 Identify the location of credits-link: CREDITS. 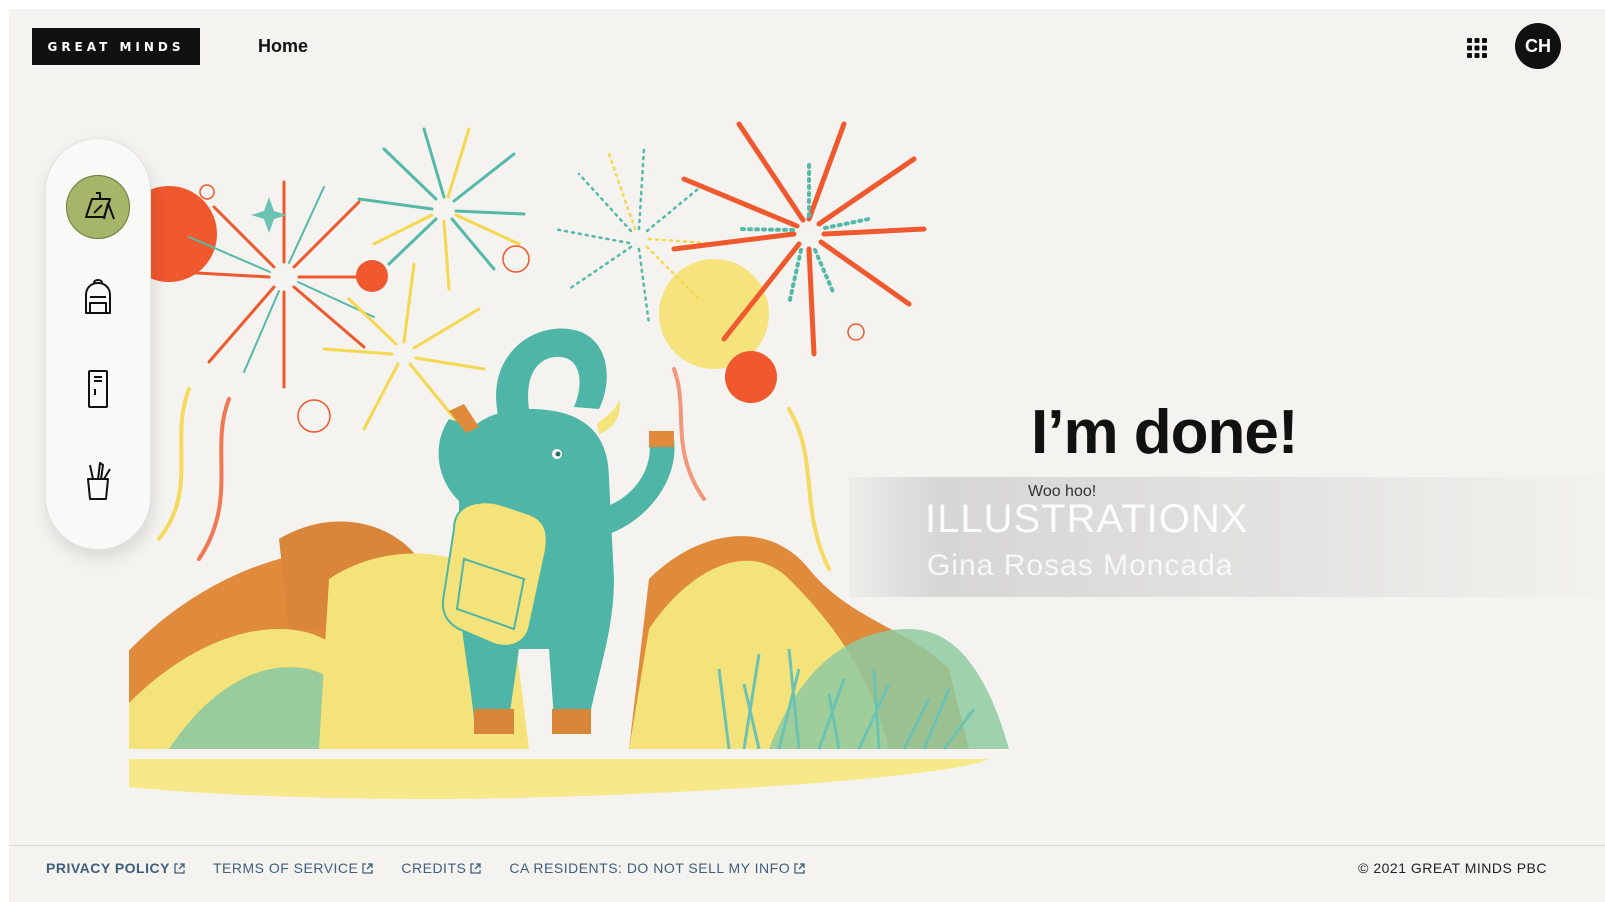
(441, 868).